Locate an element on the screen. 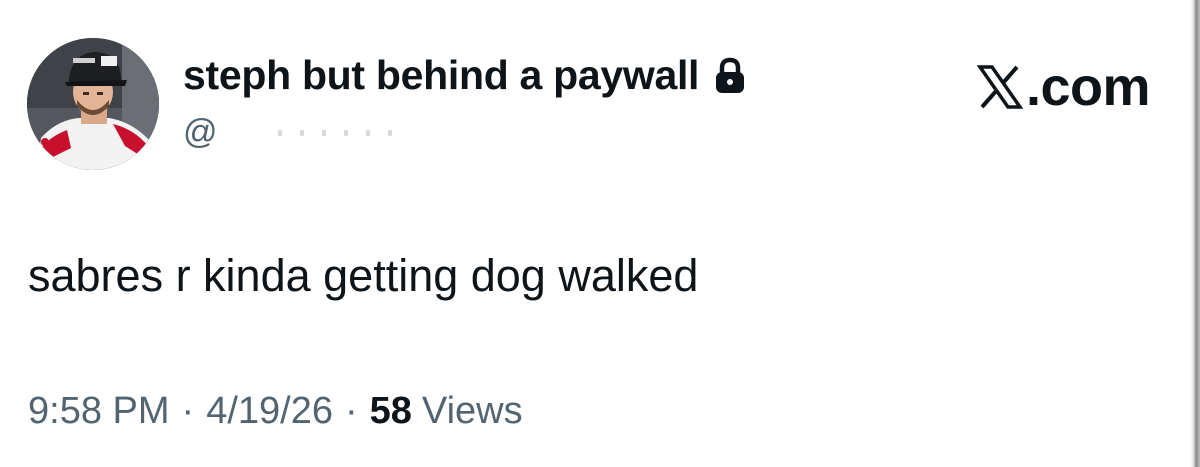  display-name-row: steph but behind a paywall is located at coordinates (465, 75).